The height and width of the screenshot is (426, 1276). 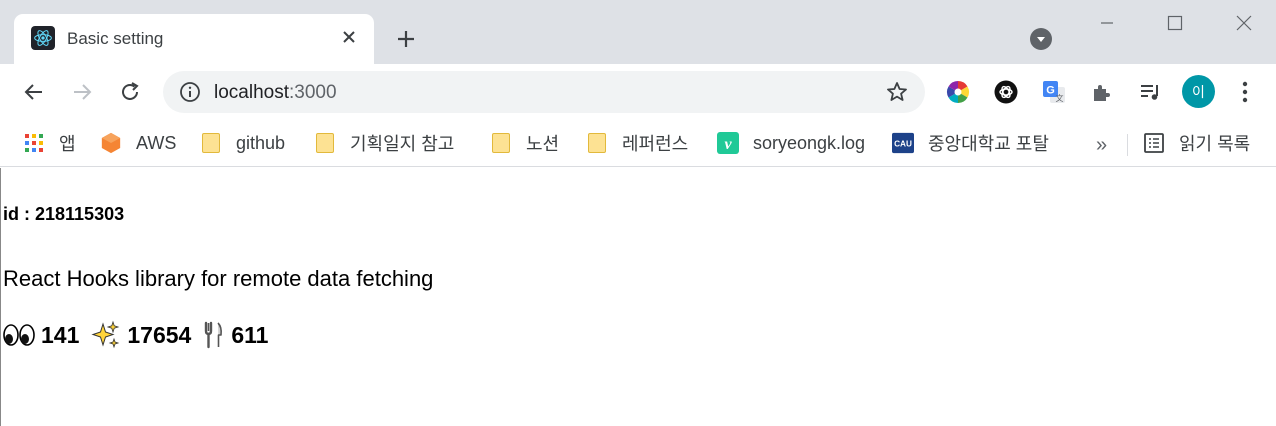 I want to click on subscribers-count: 141, so click(x=60, y=334).